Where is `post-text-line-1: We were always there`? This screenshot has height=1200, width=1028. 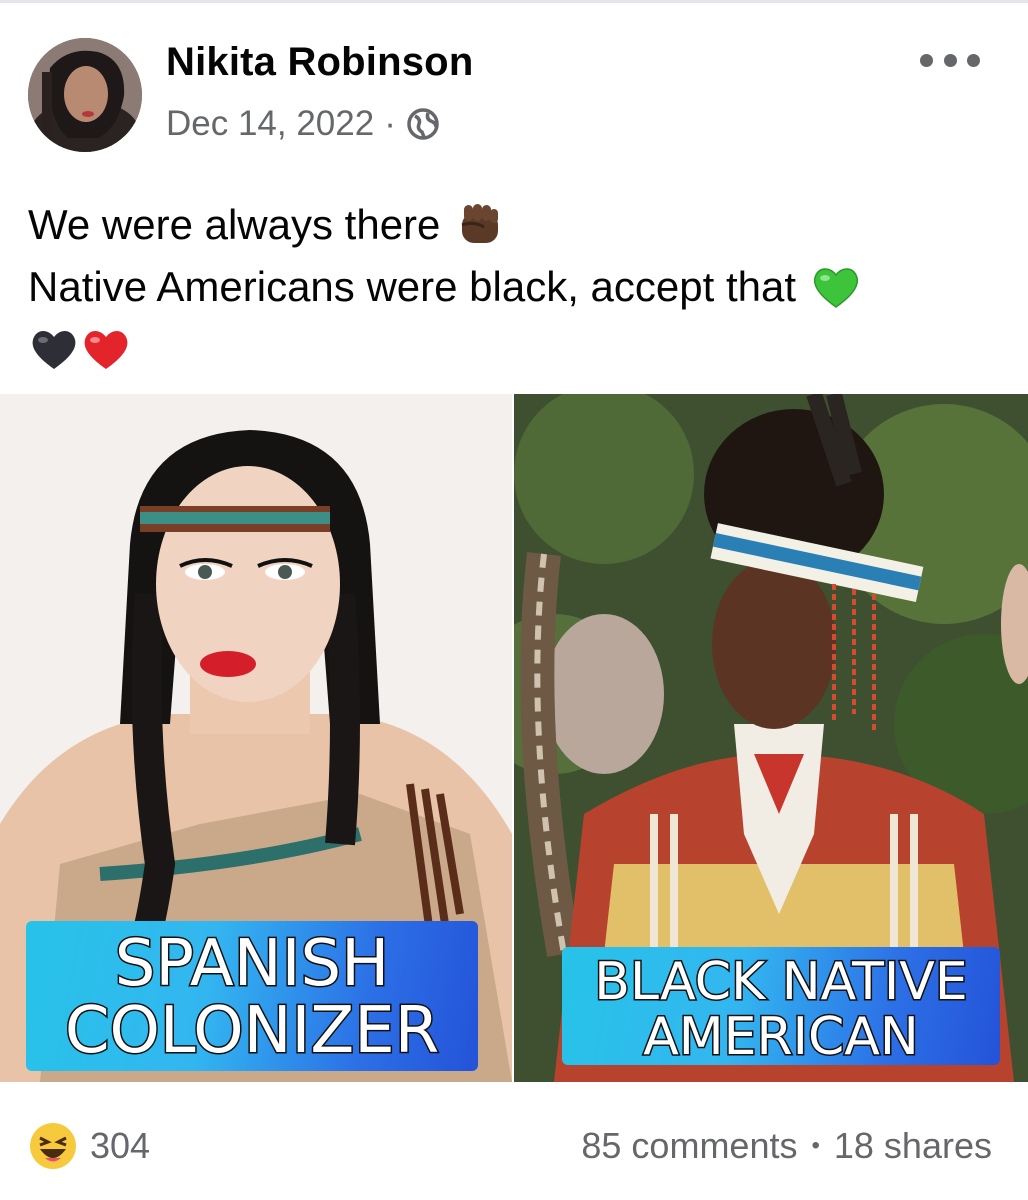 post-text-line-1: We were always there is located at coordinates (234, 224).